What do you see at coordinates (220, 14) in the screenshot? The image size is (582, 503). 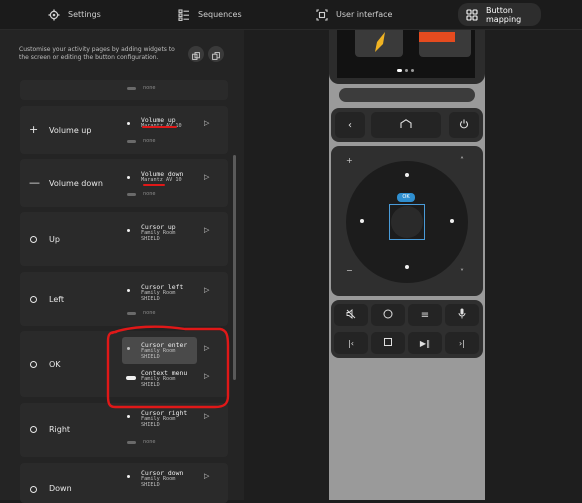 I see `tab-sequences-label: Sequences` at bounding box center [220, 14].